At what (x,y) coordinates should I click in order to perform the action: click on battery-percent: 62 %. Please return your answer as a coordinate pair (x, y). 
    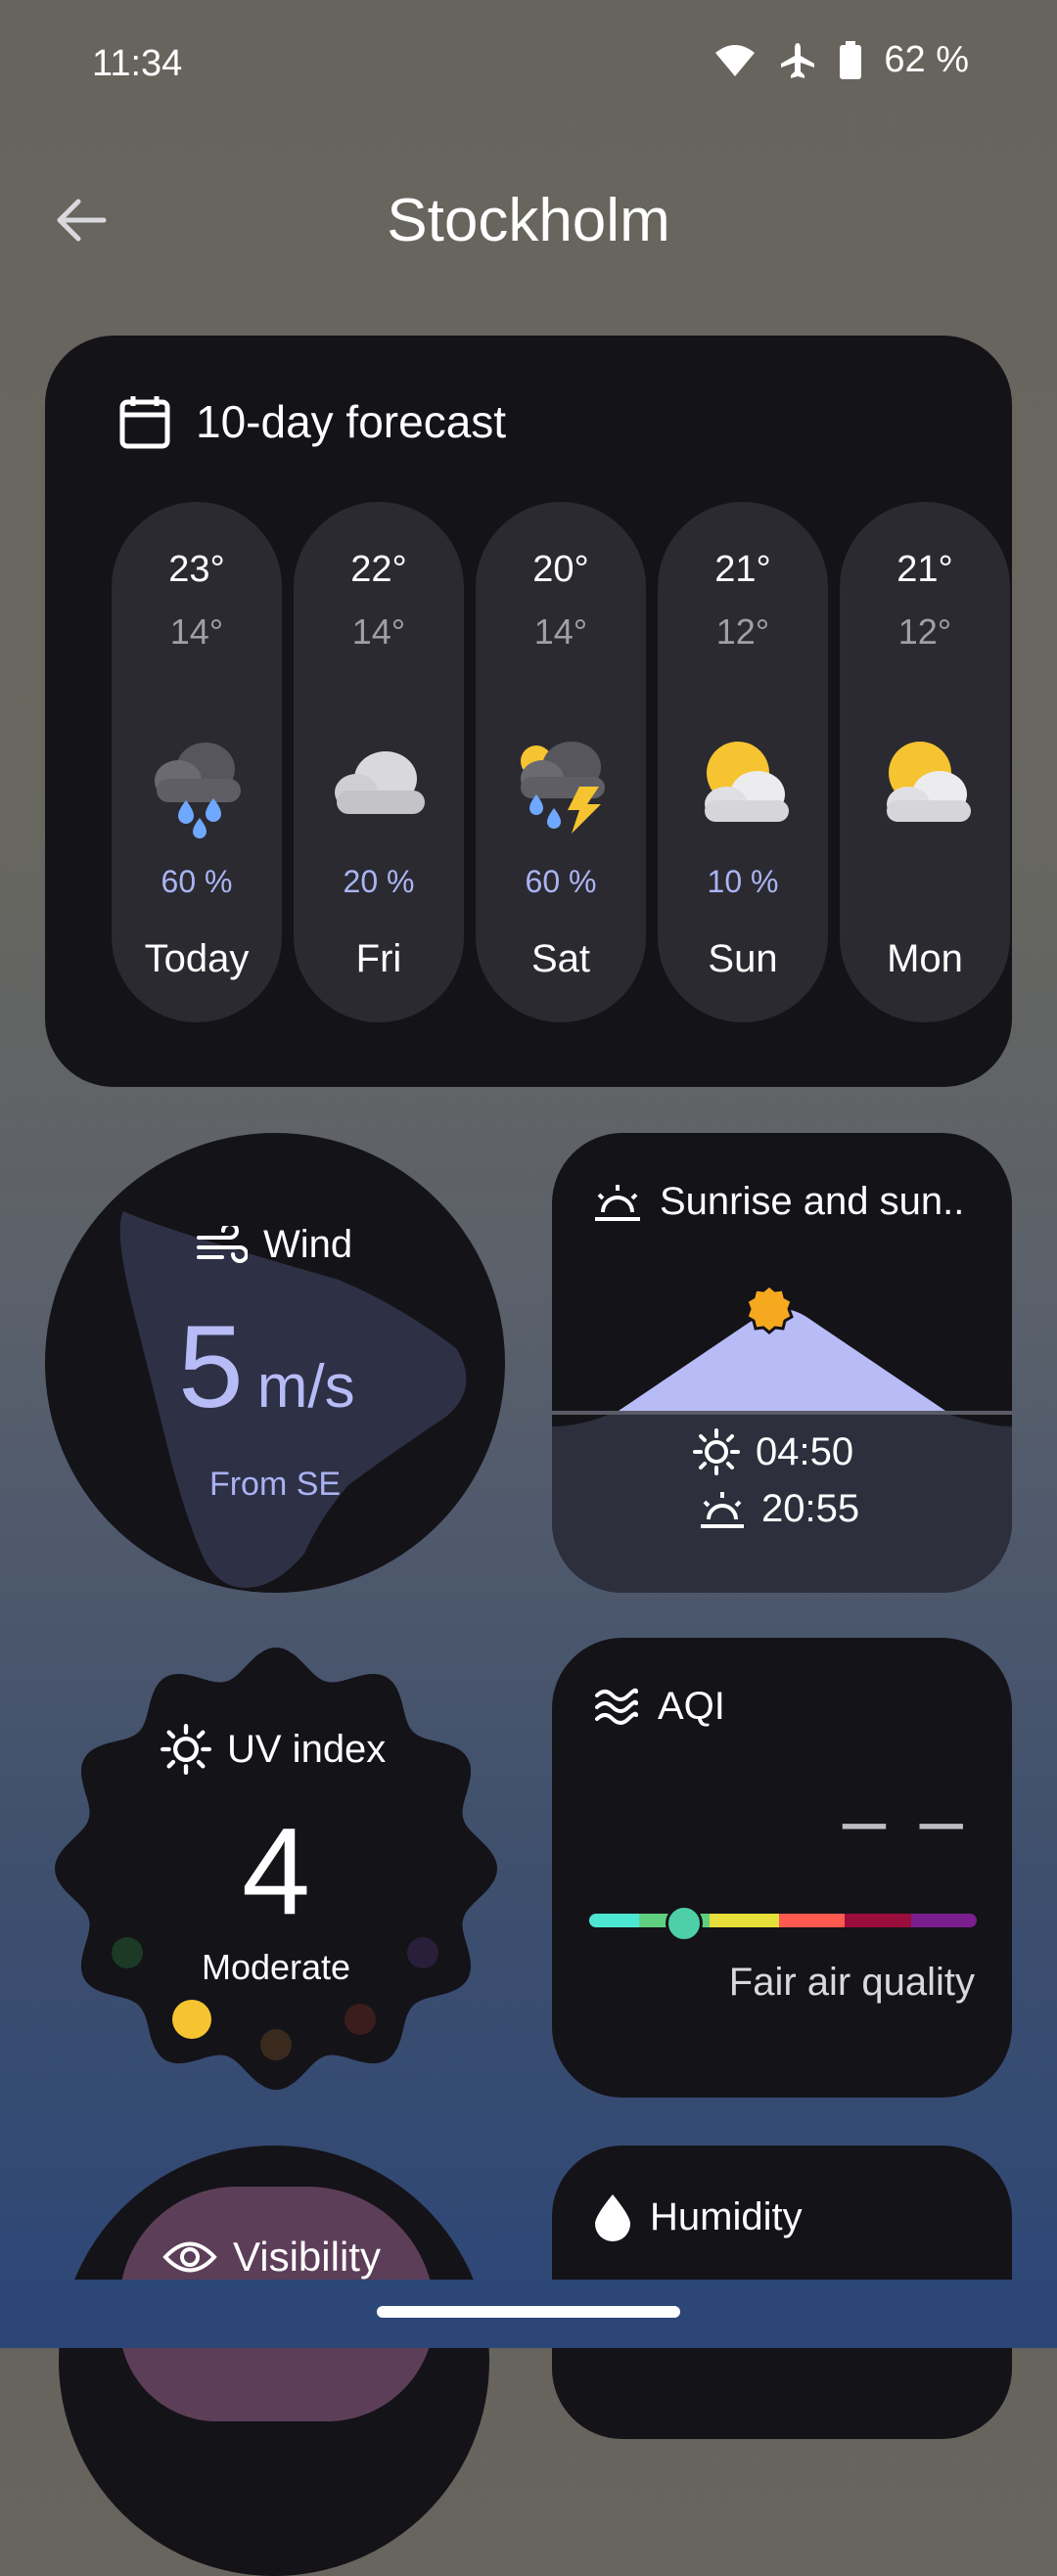
    Looking at the image, I should click on (927, 59).